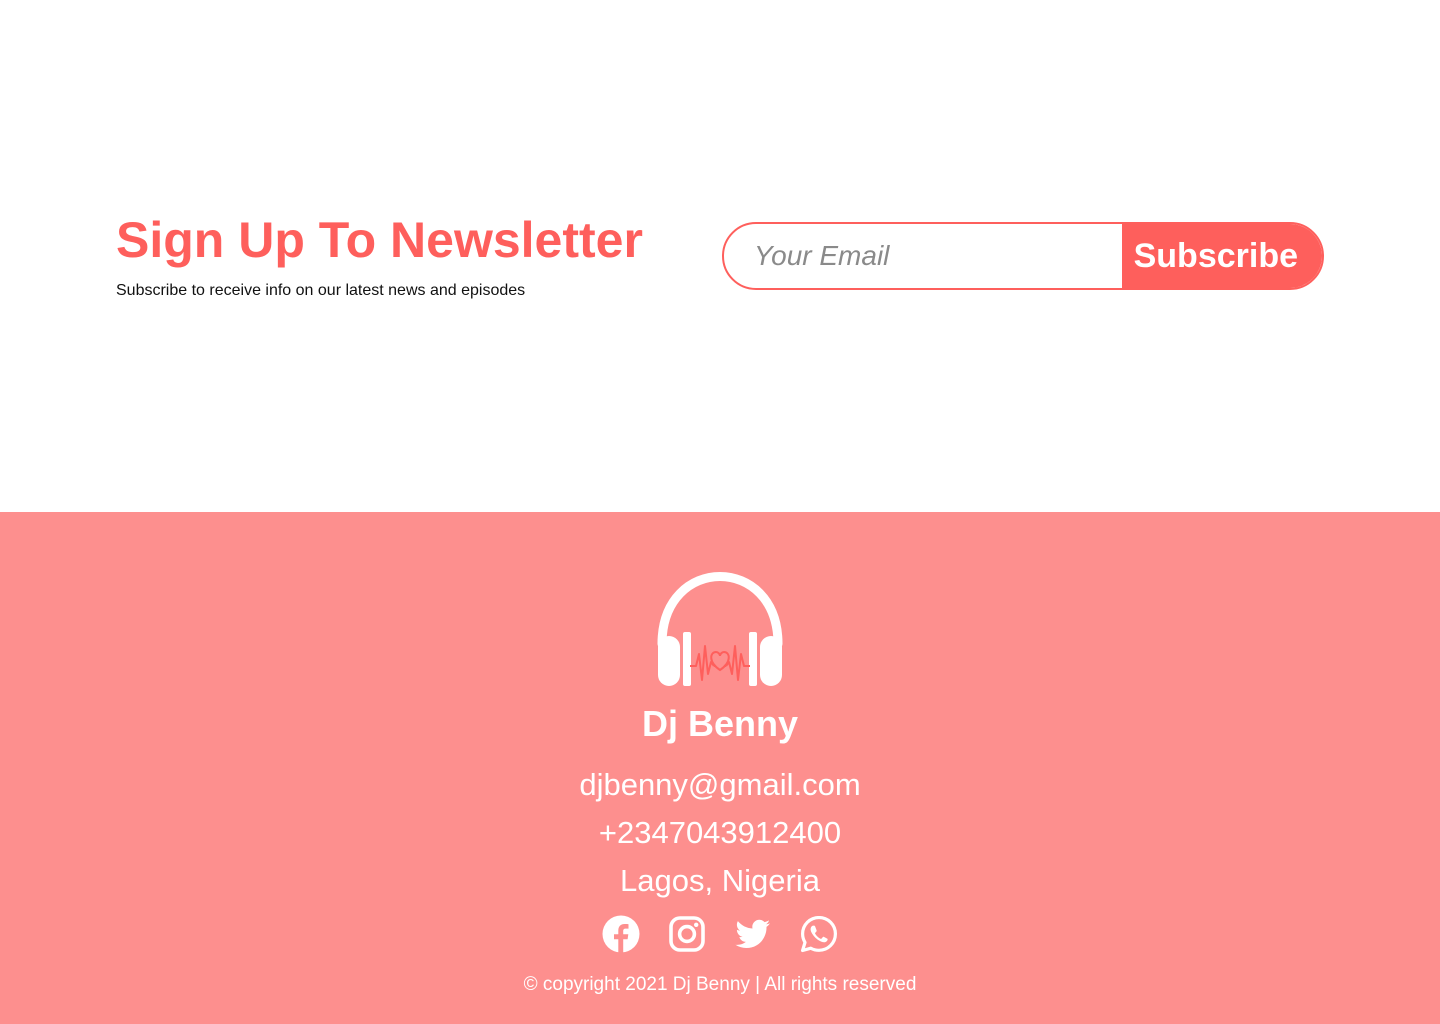  I want to click on newsletter-form: Subscribe, so click(1023, 256).